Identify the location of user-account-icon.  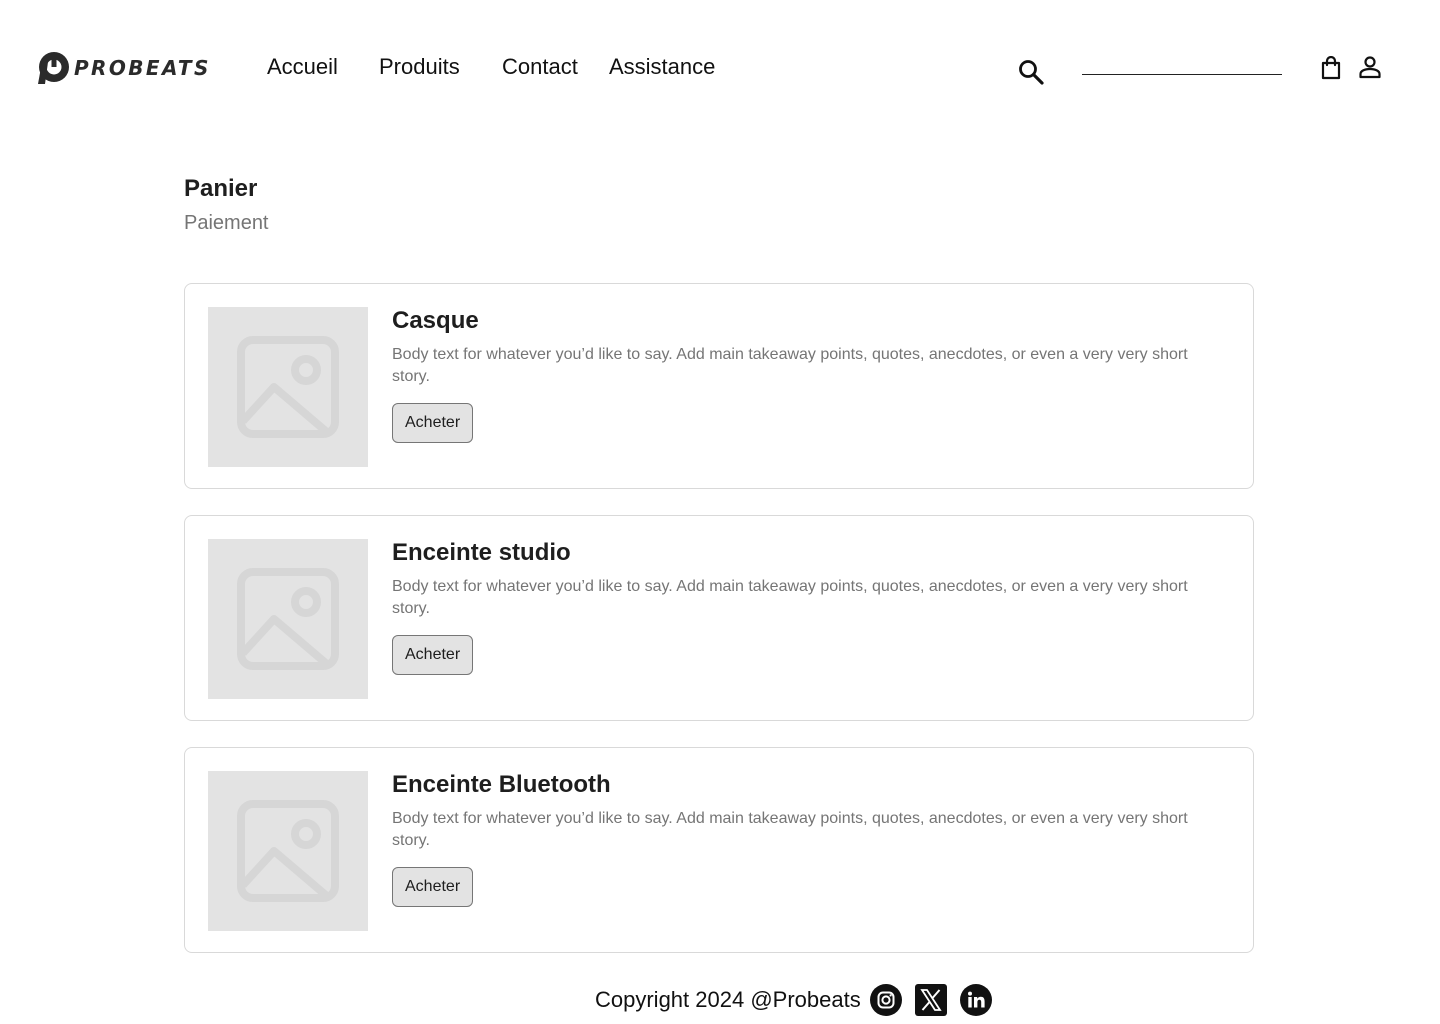
(1370, 67).